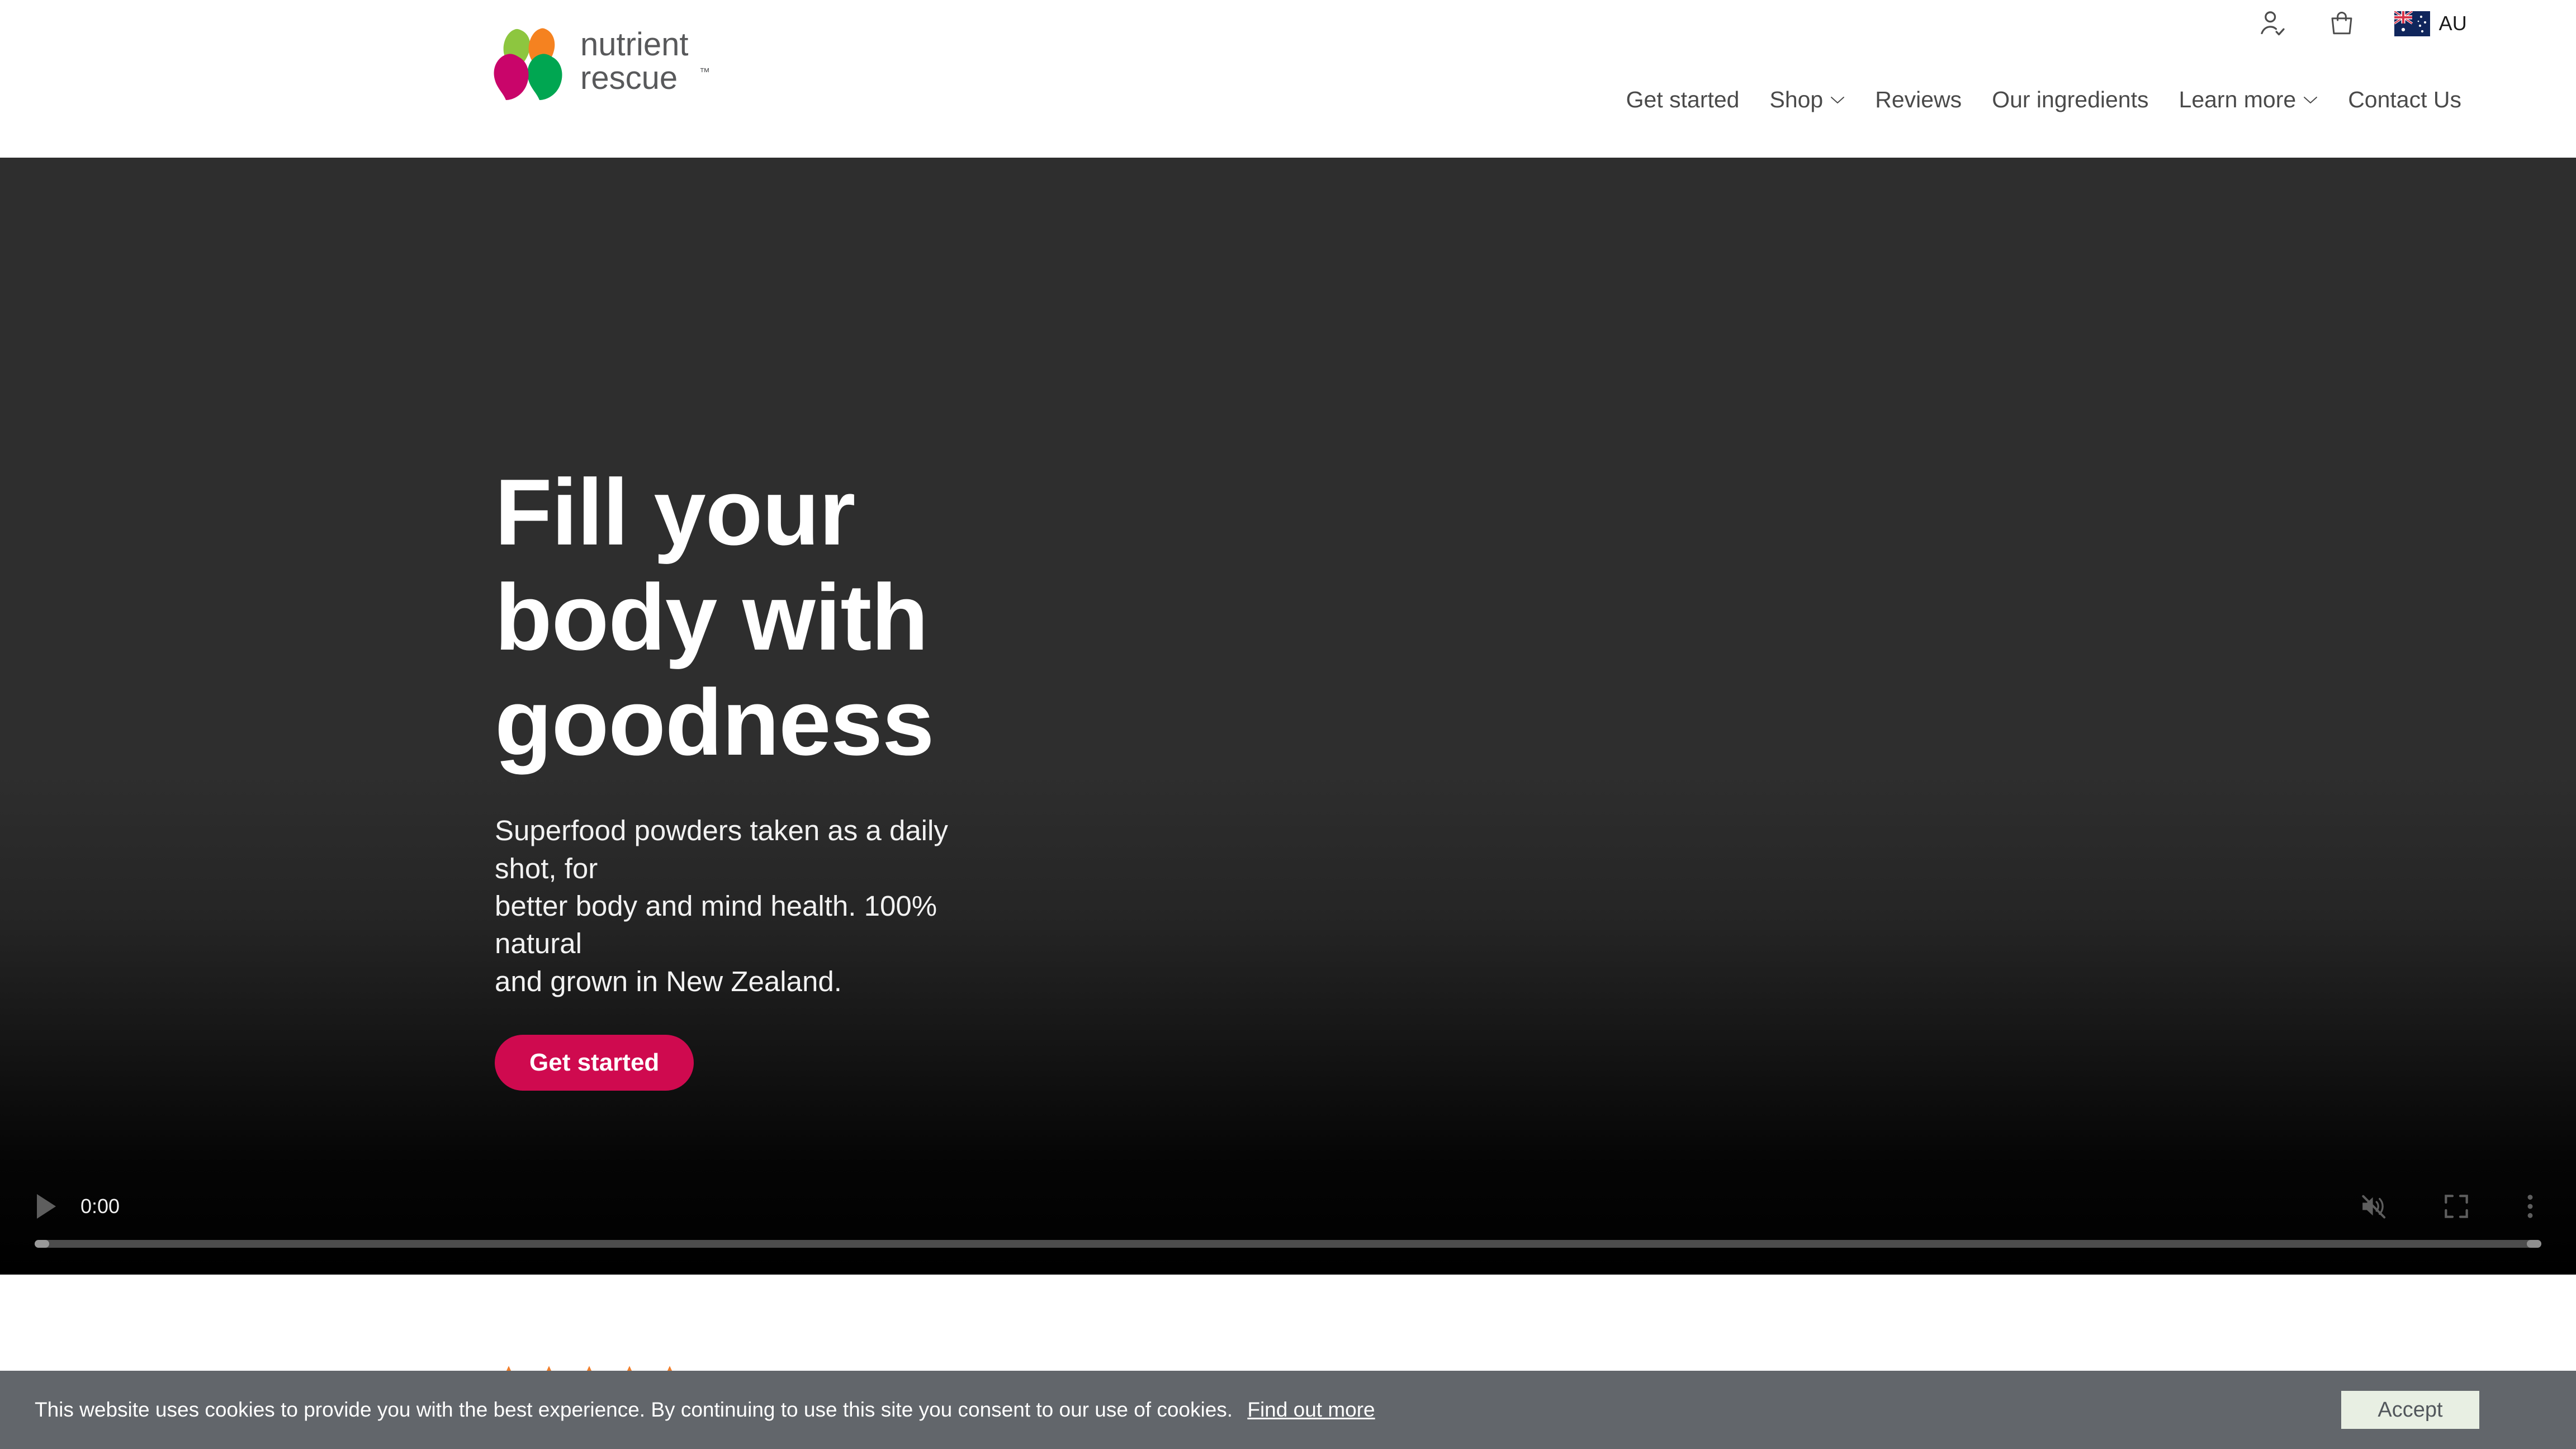 This screenshot has width=2576, height=1449. I want to click on site-logo: nutrient rescue ™, so click(609, 61).